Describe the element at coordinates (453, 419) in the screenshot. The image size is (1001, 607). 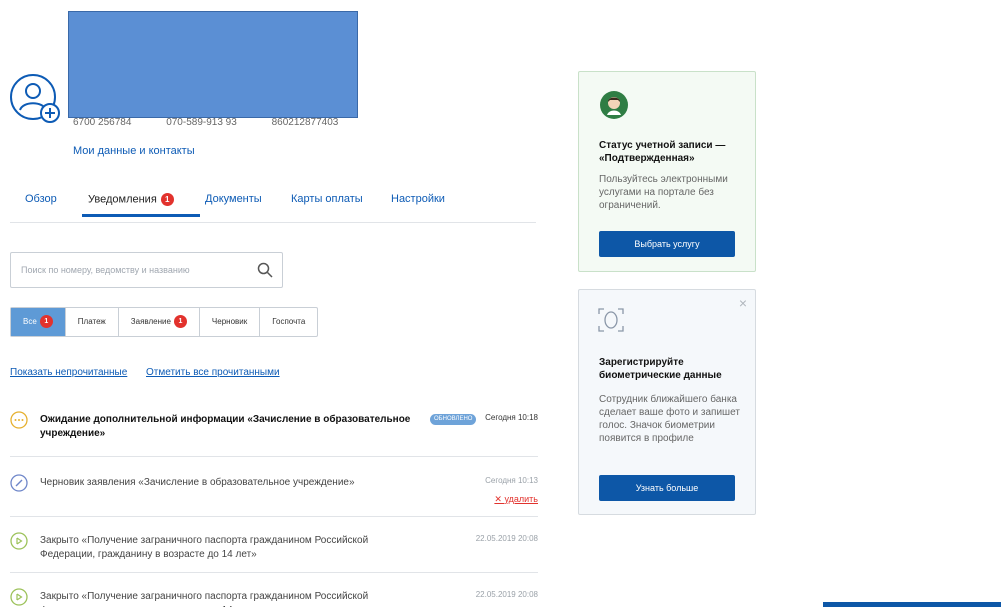
I see `updated-badge: ОБНОВЛЕНО` at that location.